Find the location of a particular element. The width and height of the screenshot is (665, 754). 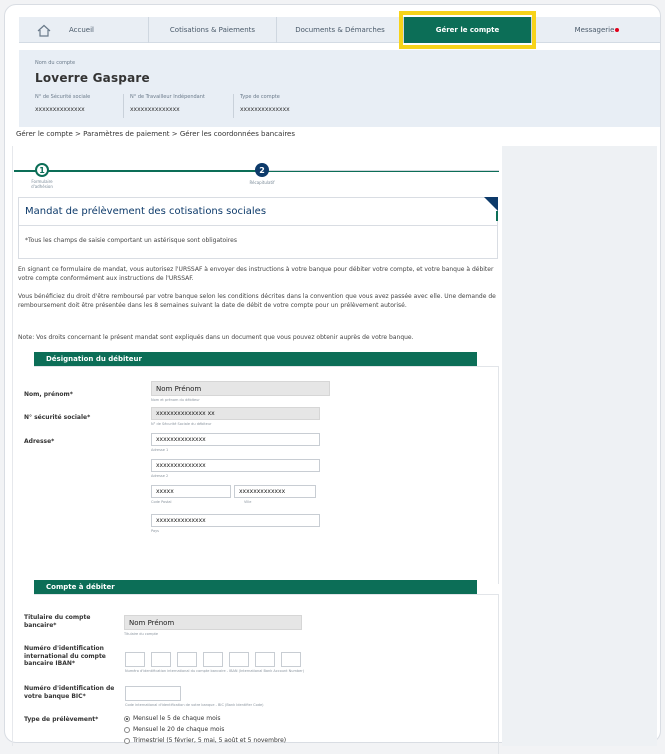

step-1-label: Formulaire d'adhésion is located at coordinates (42, 184).